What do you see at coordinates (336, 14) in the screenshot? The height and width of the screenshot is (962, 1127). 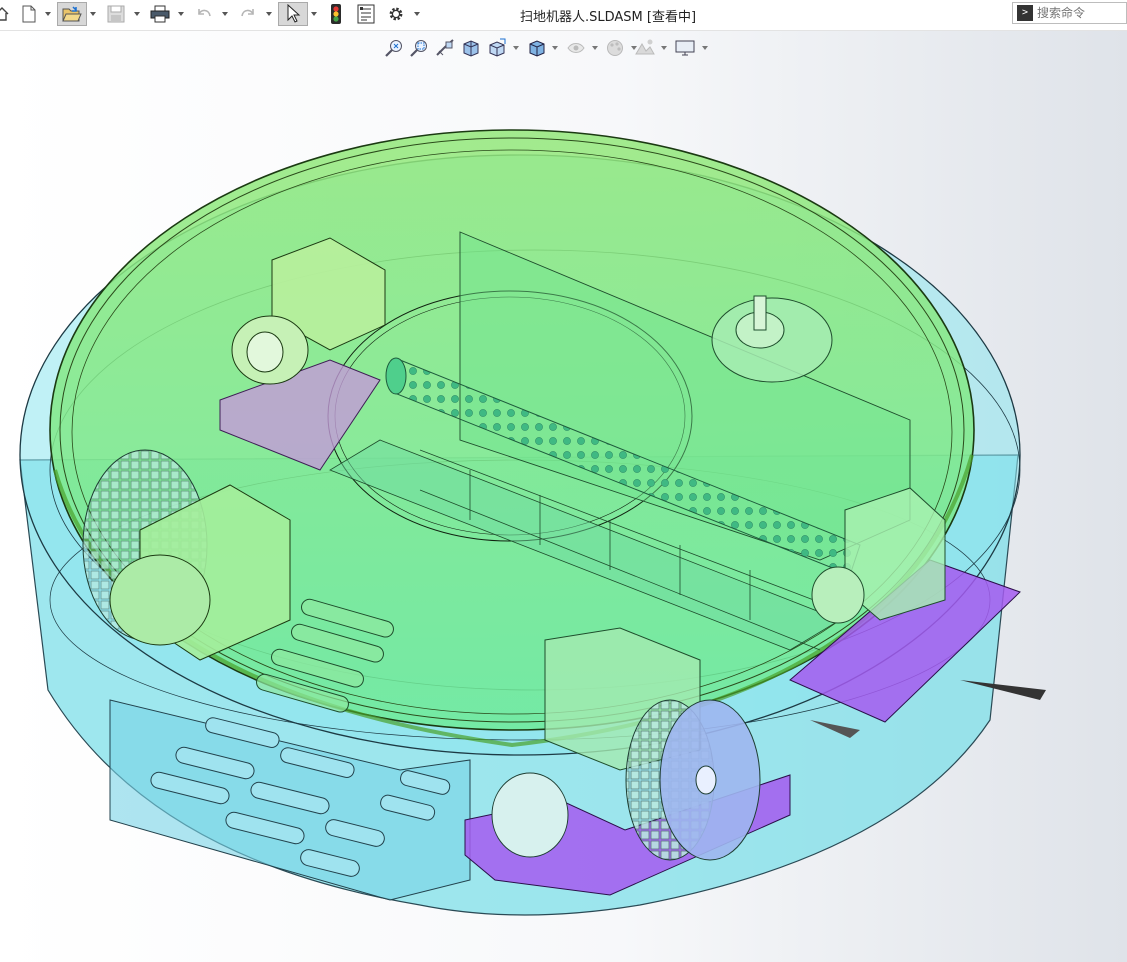 I see `rebuild-icon` at bounding box center [336, 14].